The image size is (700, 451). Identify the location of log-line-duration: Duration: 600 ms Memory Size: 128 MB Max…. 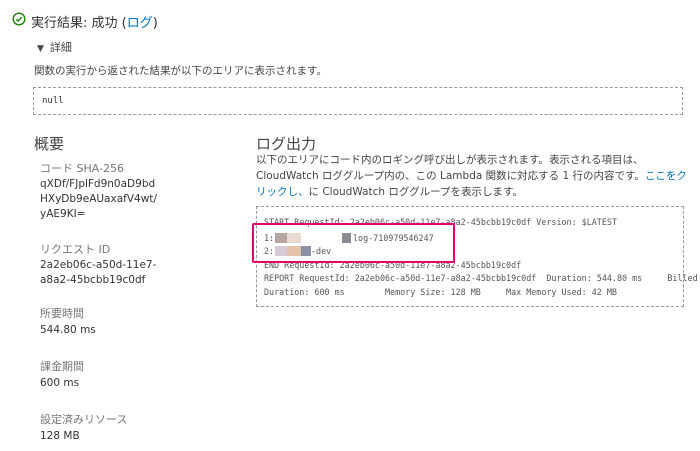
(440, 292).